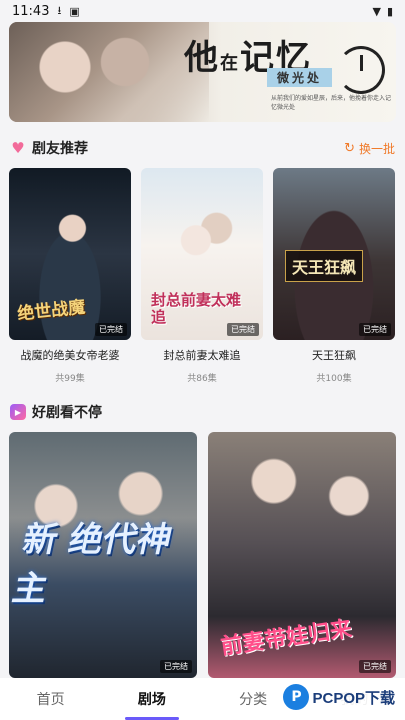  I want to click on clock-icon, so click(361, 70).